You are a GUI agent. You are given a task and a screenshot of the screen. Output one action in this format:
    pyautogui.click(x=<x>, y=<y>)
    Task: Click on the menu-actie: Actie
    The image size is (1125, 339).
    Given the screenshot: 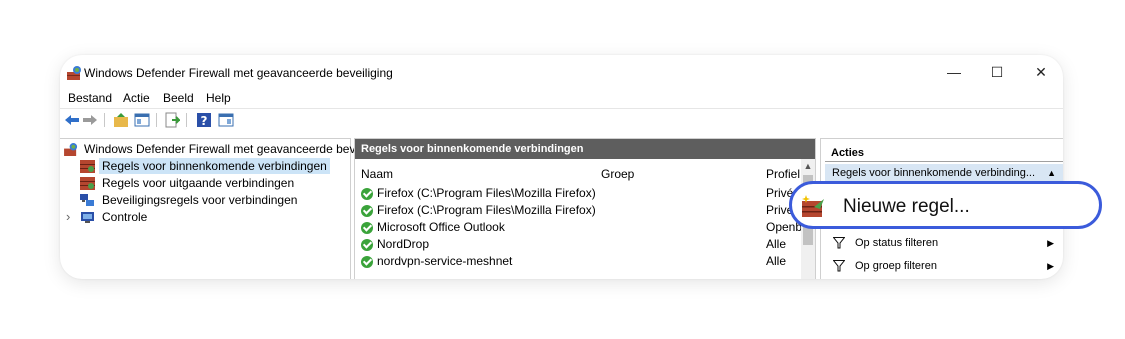 What is the action you would take?
    pyautogui.click(x=136, y=98)
    